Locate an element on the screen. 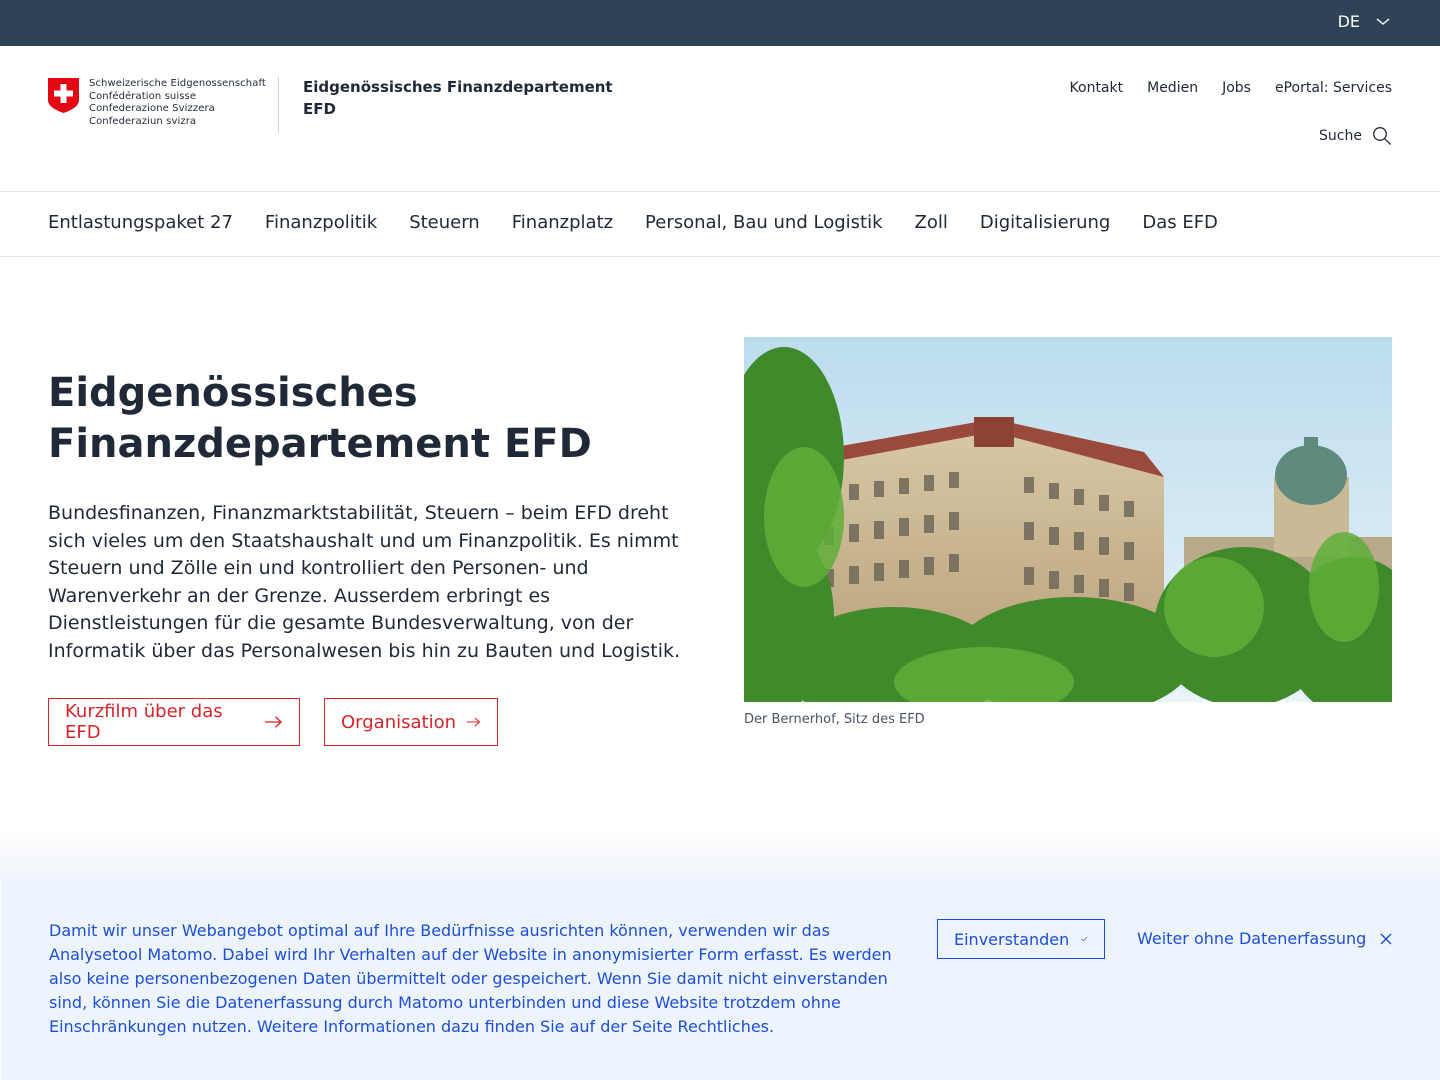 The image size is (1440, 1080). decline-button-label: Weiter ohne Datenerfassung is located at coordinates (1252, 938).